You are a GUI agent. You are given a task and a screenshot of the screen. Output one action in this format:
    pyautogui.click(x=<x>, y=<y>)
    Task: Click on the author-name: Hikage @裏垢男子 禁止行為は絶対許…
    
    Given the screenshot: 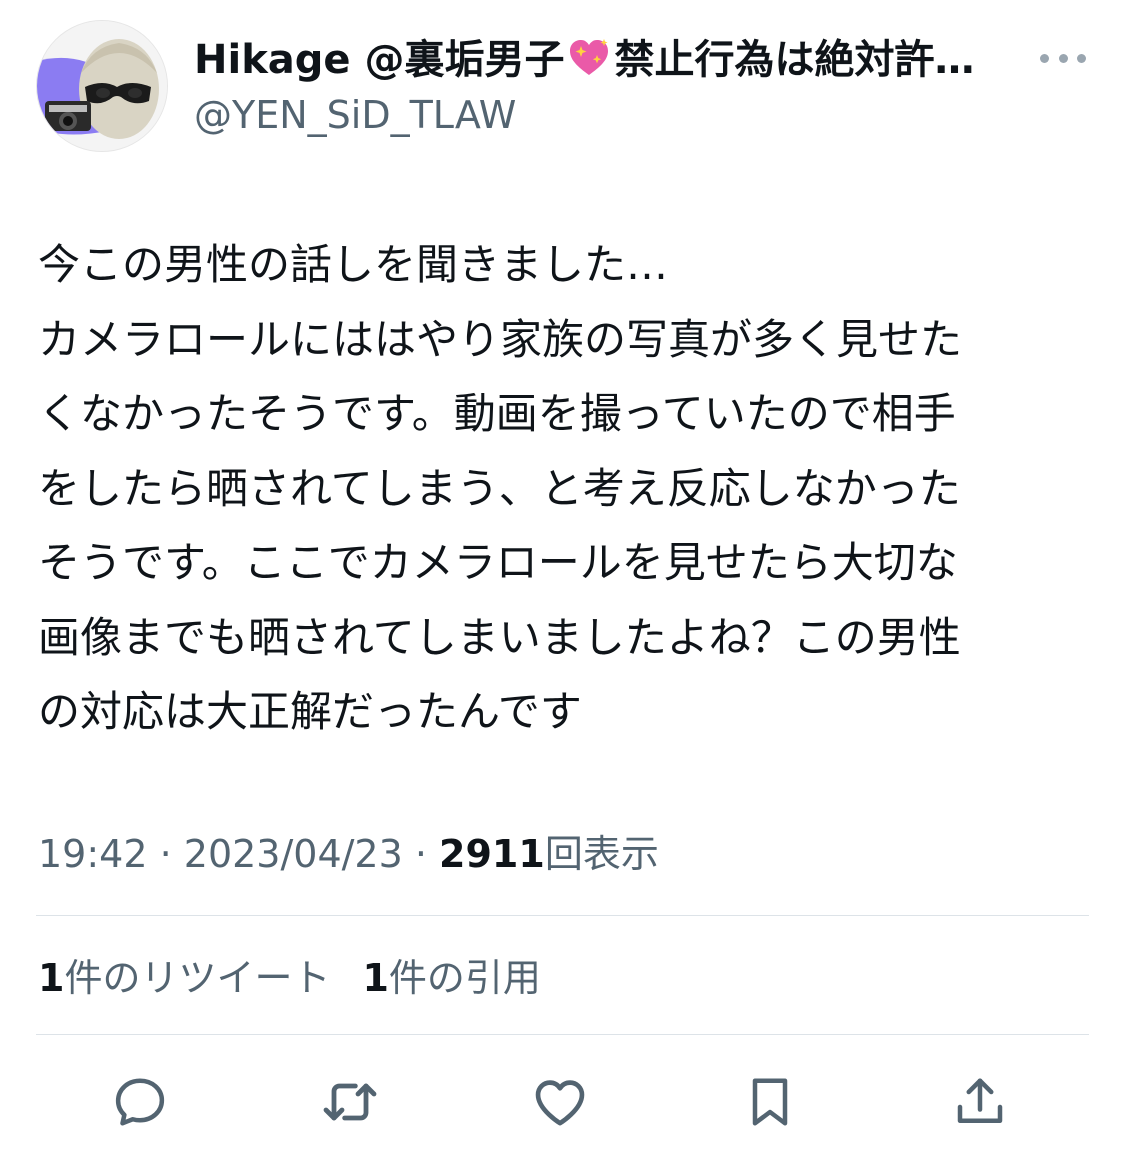 What is the action you would take?
    pyautogui.click(x=594, y=60)
    